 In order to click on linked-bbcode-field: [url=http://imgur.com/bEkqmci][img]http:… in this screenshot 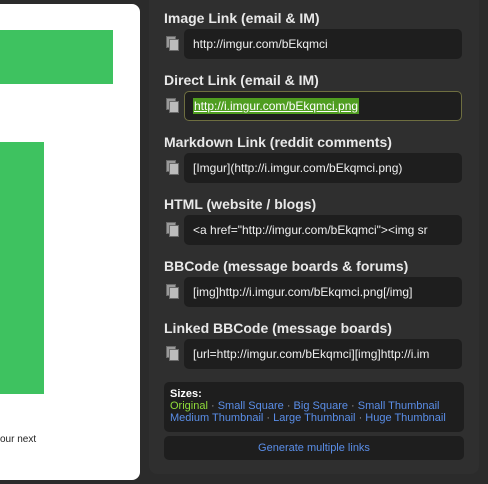, I will do `click(323, 354)`.